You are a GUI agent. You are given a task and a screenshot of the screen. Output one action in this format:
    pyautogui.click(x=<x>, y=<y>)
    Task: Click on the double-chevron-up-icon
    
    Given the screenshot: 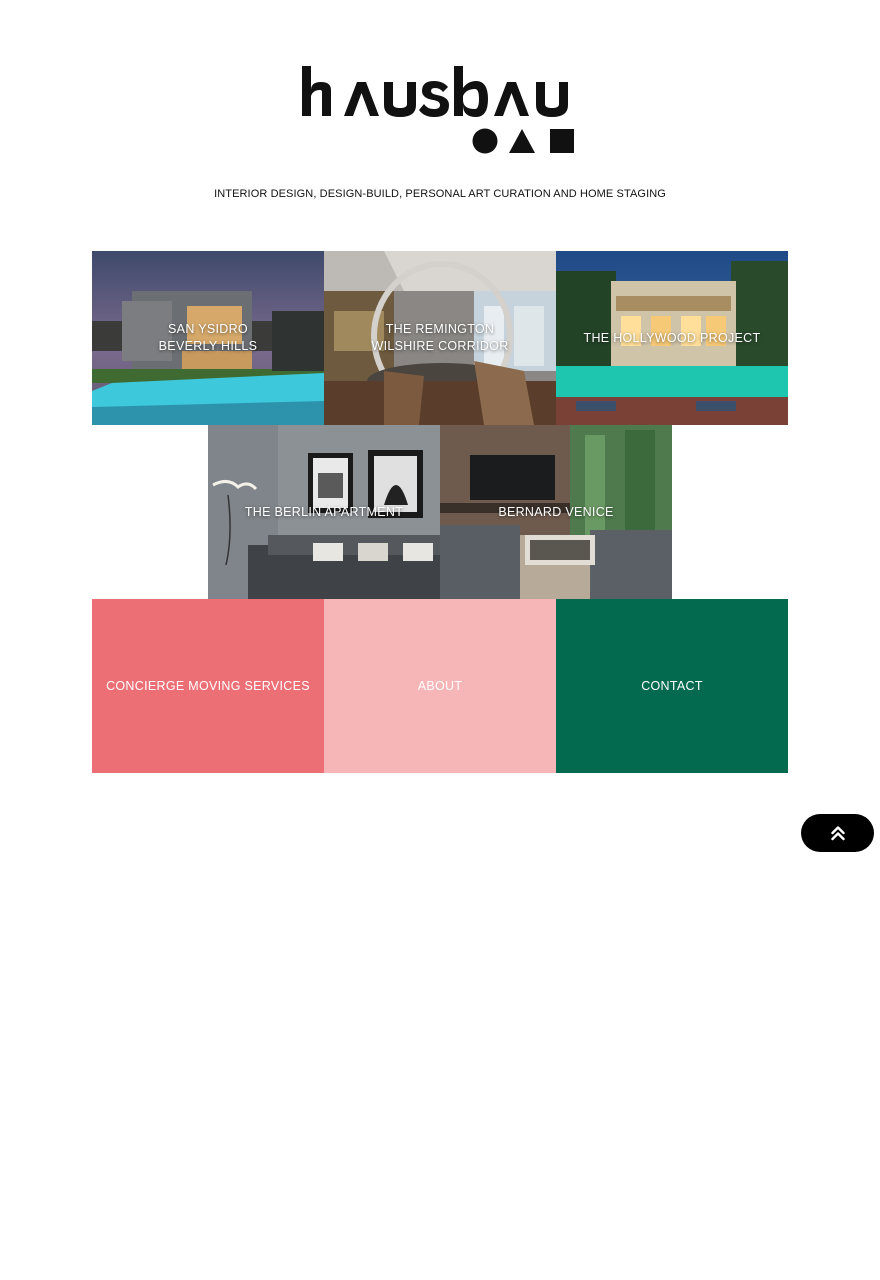 What is the action you would take?
    pyautogui.click(x=837, y=833)
    